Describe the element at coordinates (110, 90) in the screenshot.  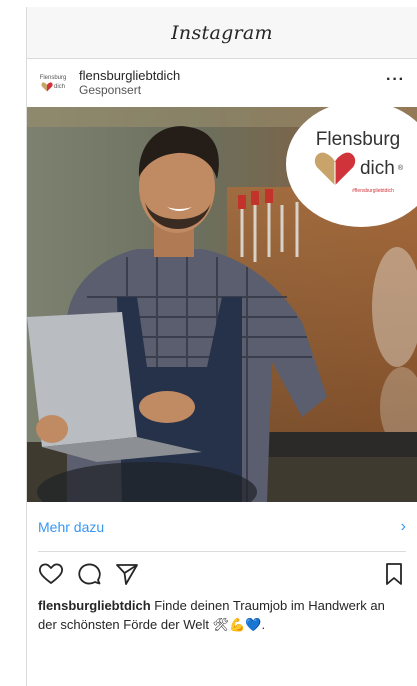
I see `sponsored-label: Gesponsert` at that location.